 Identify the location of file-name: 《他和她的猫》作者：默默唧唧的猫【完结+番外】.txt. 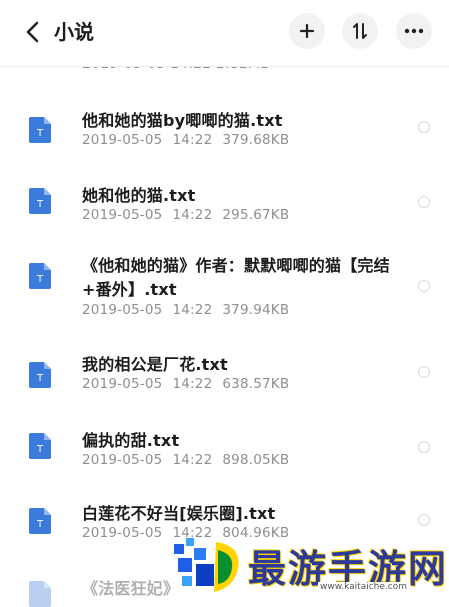
(236, 277).